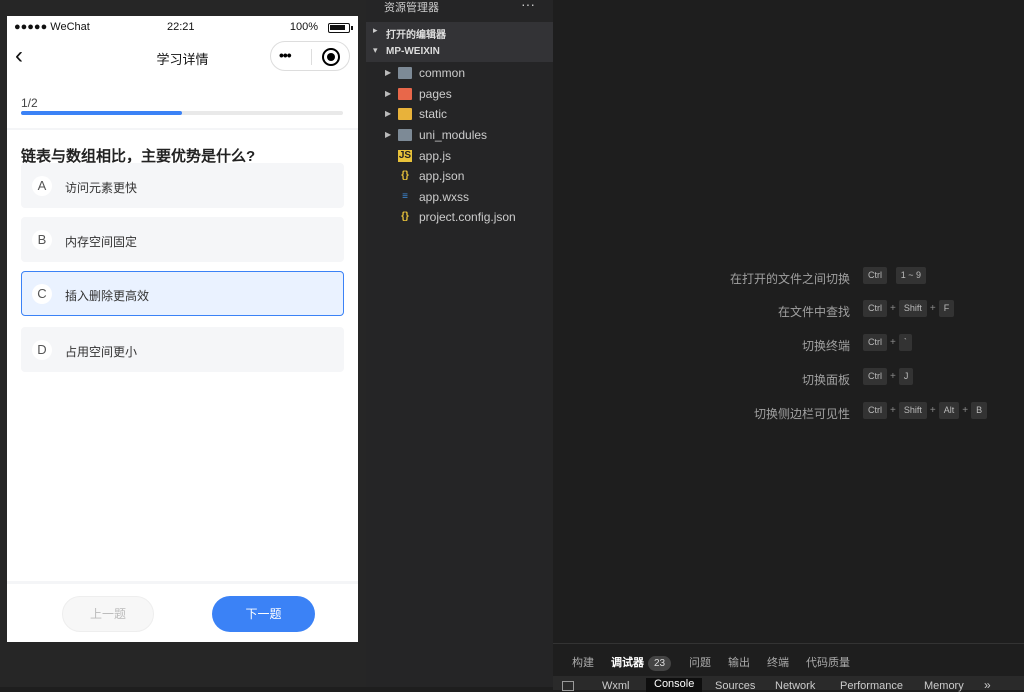 The image size is (1024, 692). Describe the element at coordinates (52, 27) in the screenshot. I see `signal-indicator: ●●●●● WeChat` at that location.